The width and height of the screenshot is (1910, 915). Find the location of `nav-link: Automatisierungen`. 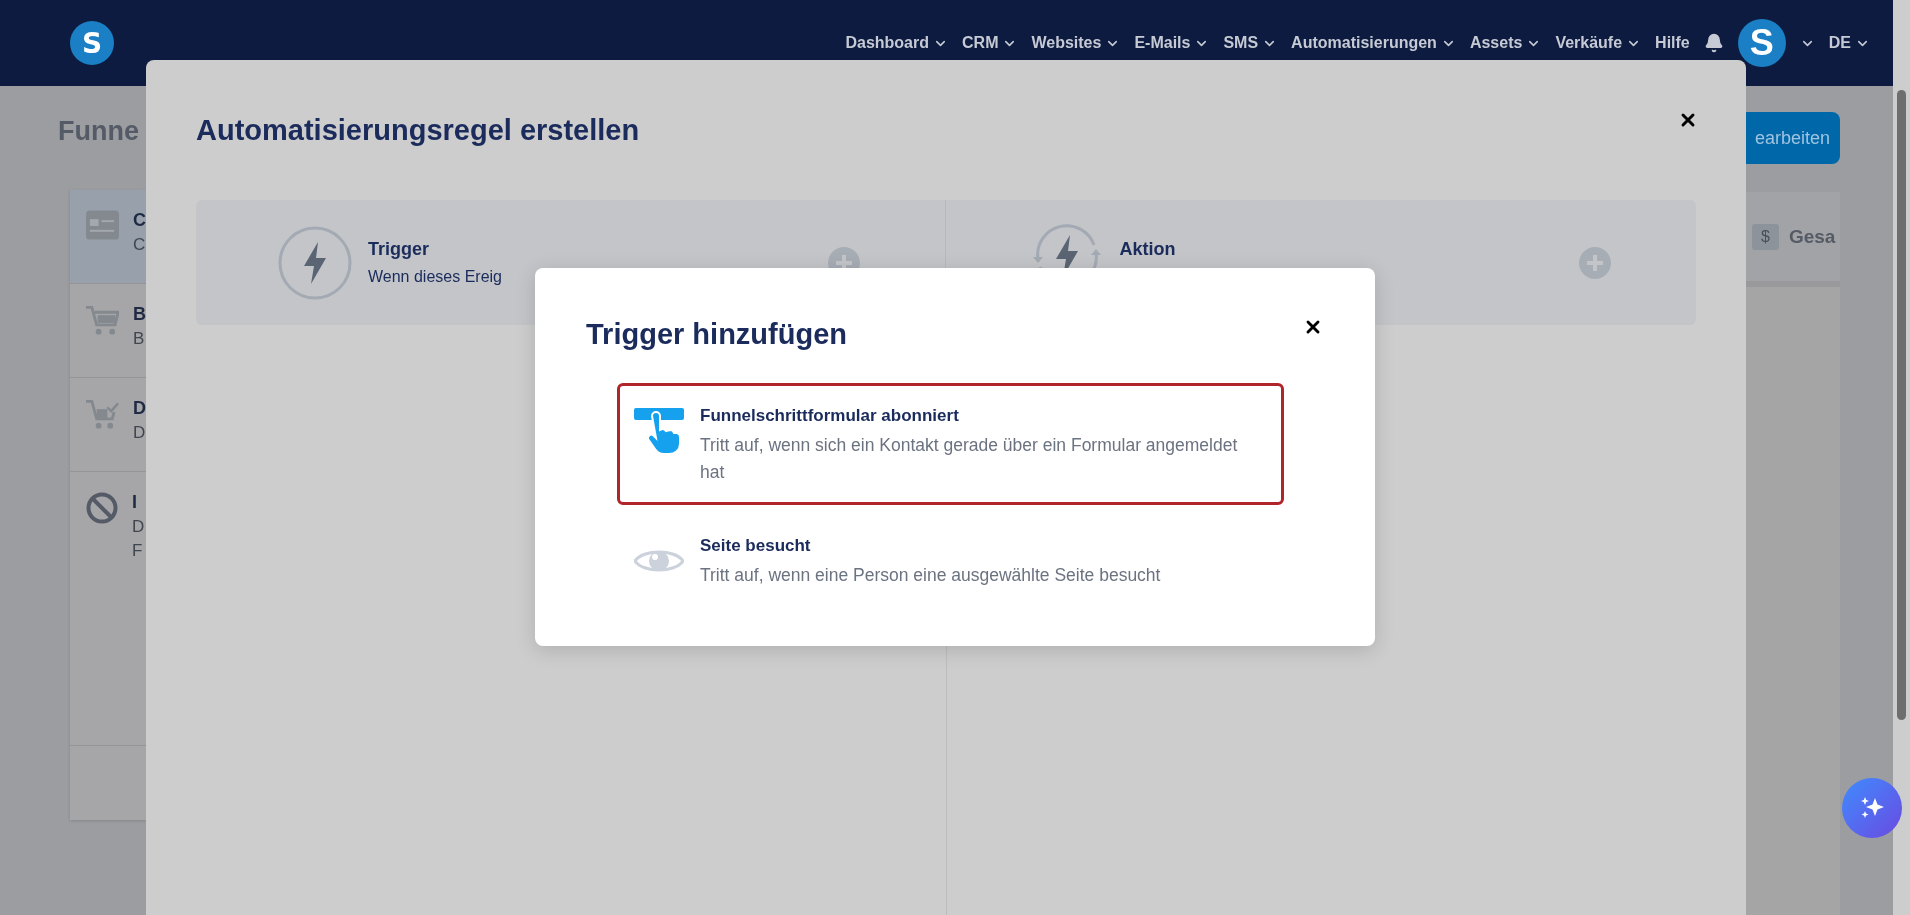

nav-link: Automatisierungen is located at coordinates (1373, 43).